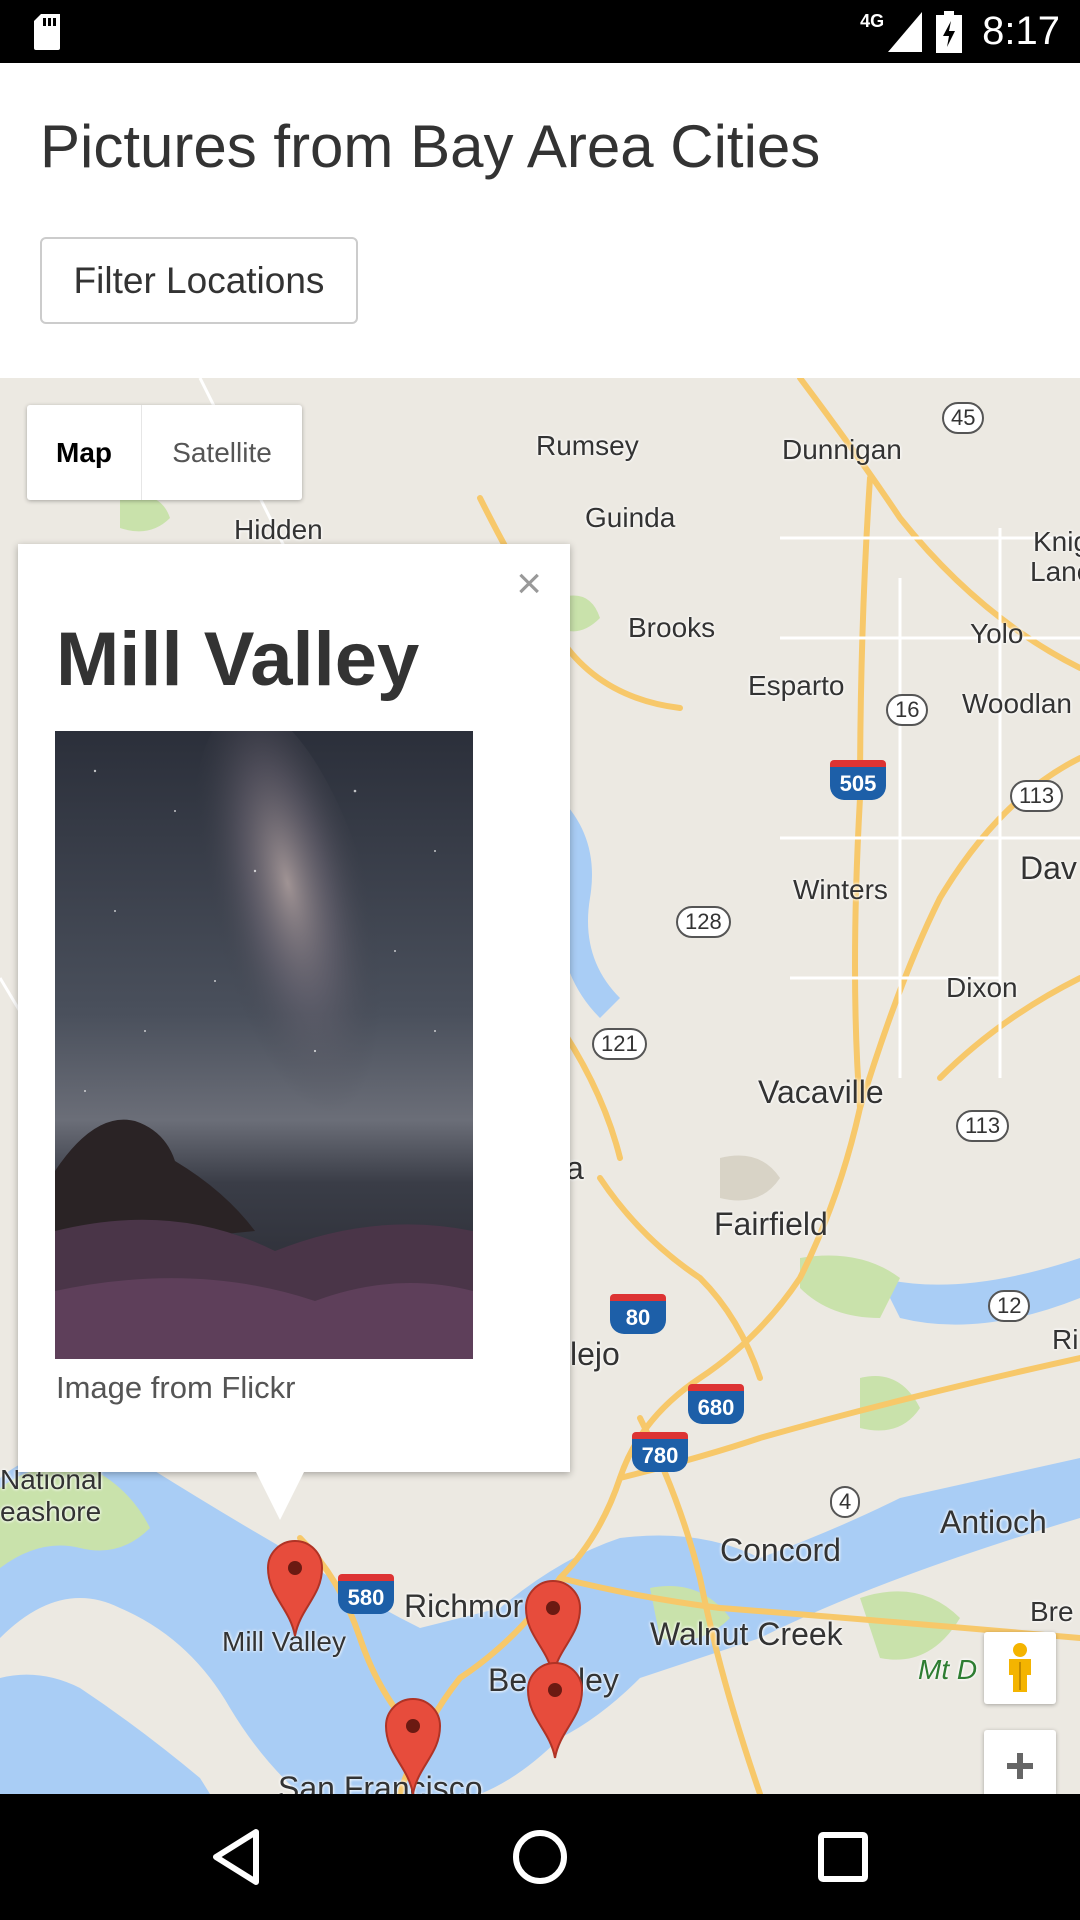 Image resolution: width=1080 pixels, height=1920 pixels. What do you see at coordinates (280, 1496) in the screenshot?
I see `info-window-pointer` at bounding box center [280, 1496].